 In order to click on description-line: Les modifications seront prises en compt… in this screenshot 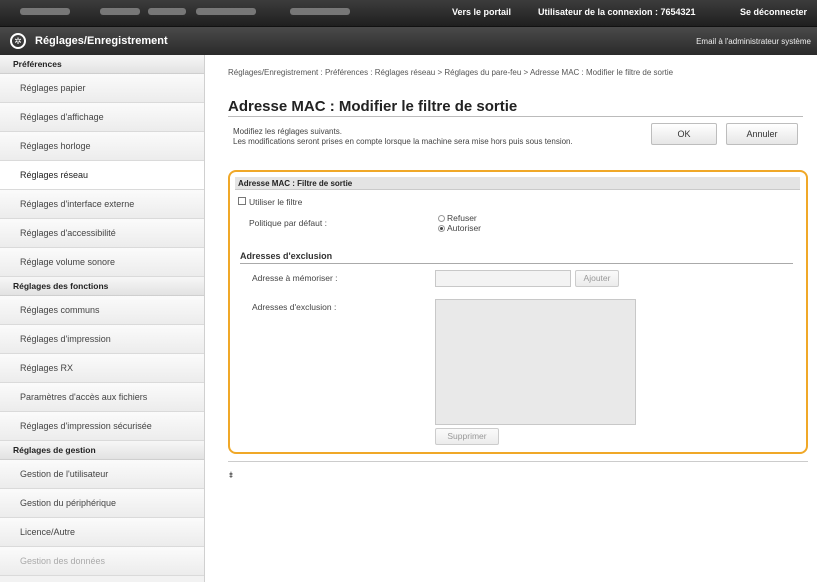, I will do `click(403, 141)`.